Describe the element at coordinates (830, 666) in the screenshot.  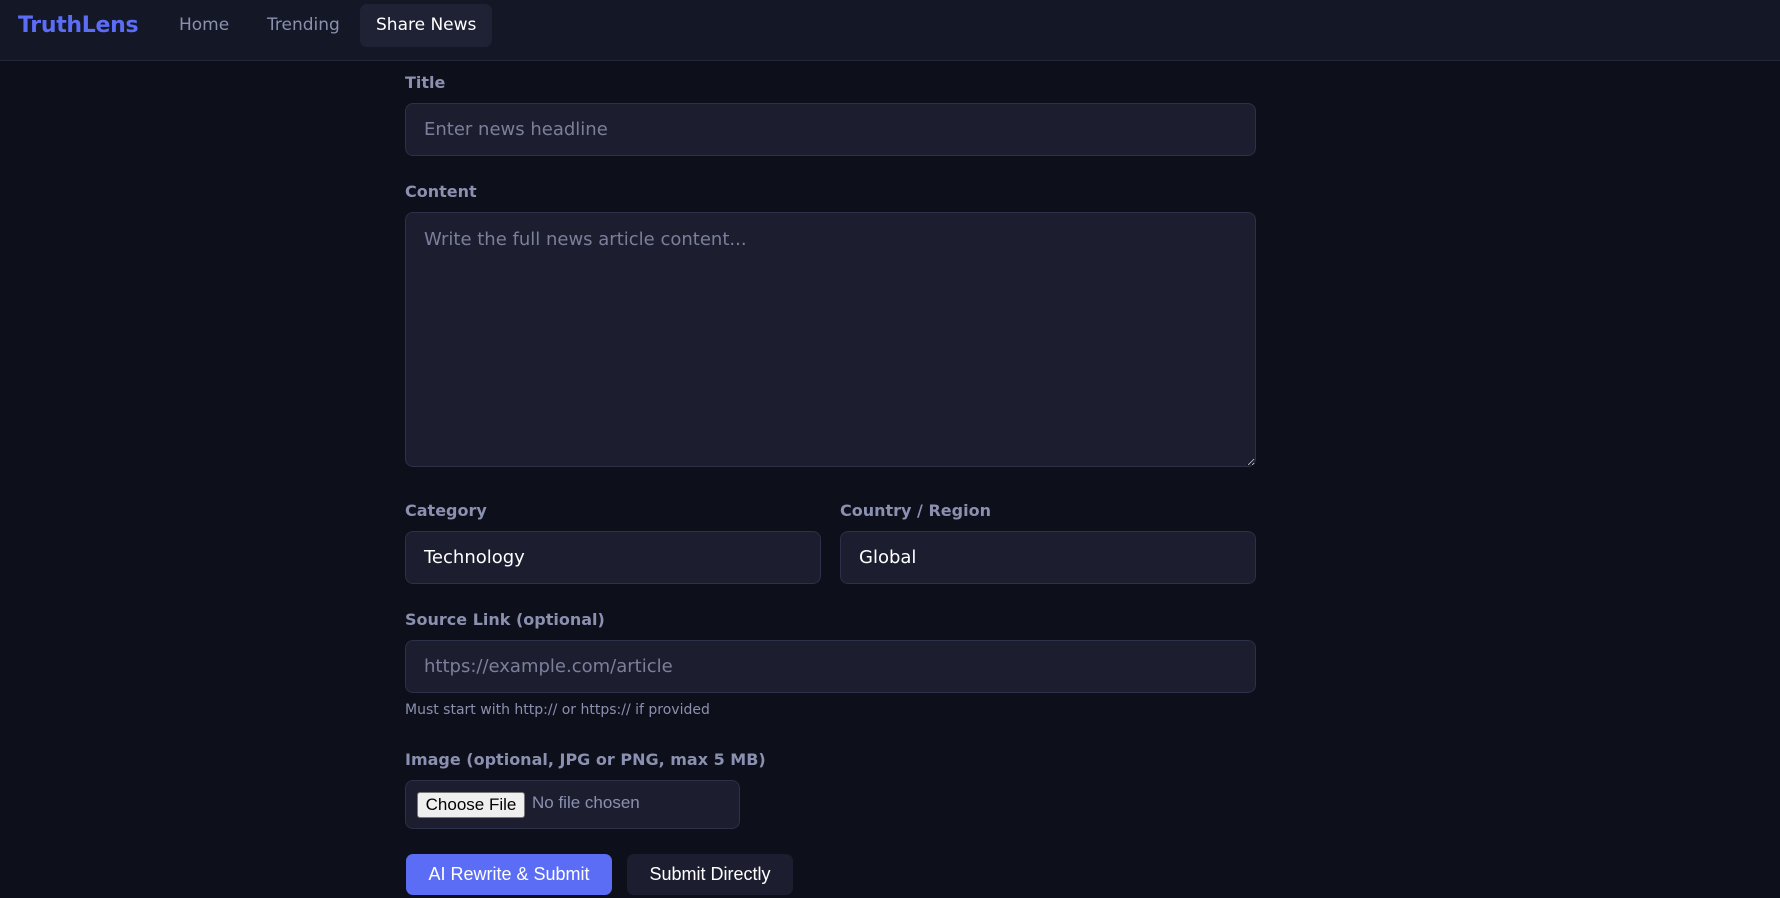
I see `source-link-input` at that location.